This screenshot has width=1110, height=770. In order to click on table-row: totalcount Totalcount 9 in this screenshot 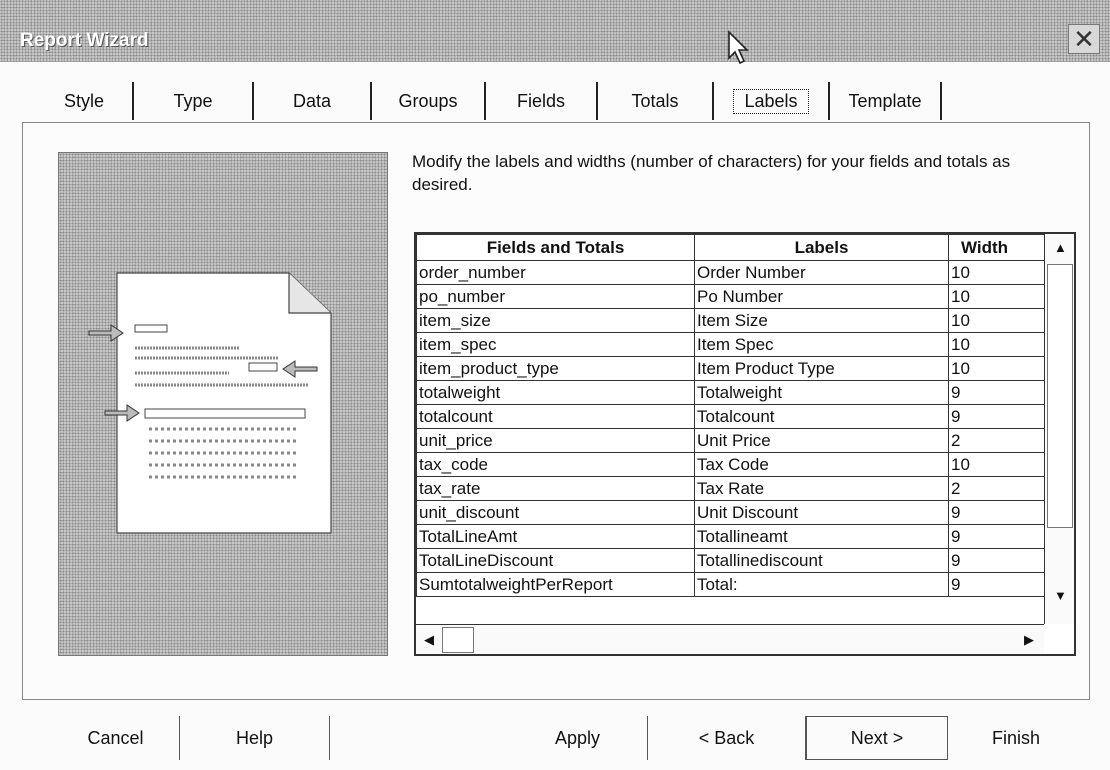, I will do `click(730, 416)`.